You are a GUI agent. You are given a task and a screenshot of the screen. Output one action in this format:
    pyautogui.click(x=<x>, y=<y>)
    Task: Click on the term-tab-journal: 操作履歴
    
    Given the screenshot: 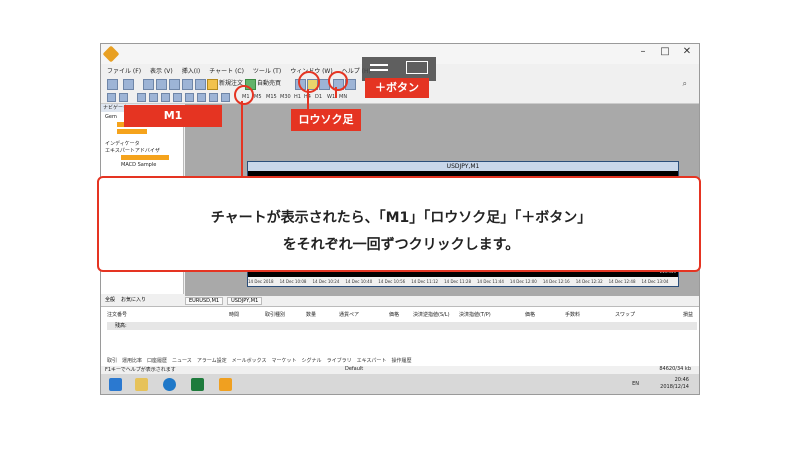 What is the action you would take?
    pyautogui.click(x=401, y=361)
    